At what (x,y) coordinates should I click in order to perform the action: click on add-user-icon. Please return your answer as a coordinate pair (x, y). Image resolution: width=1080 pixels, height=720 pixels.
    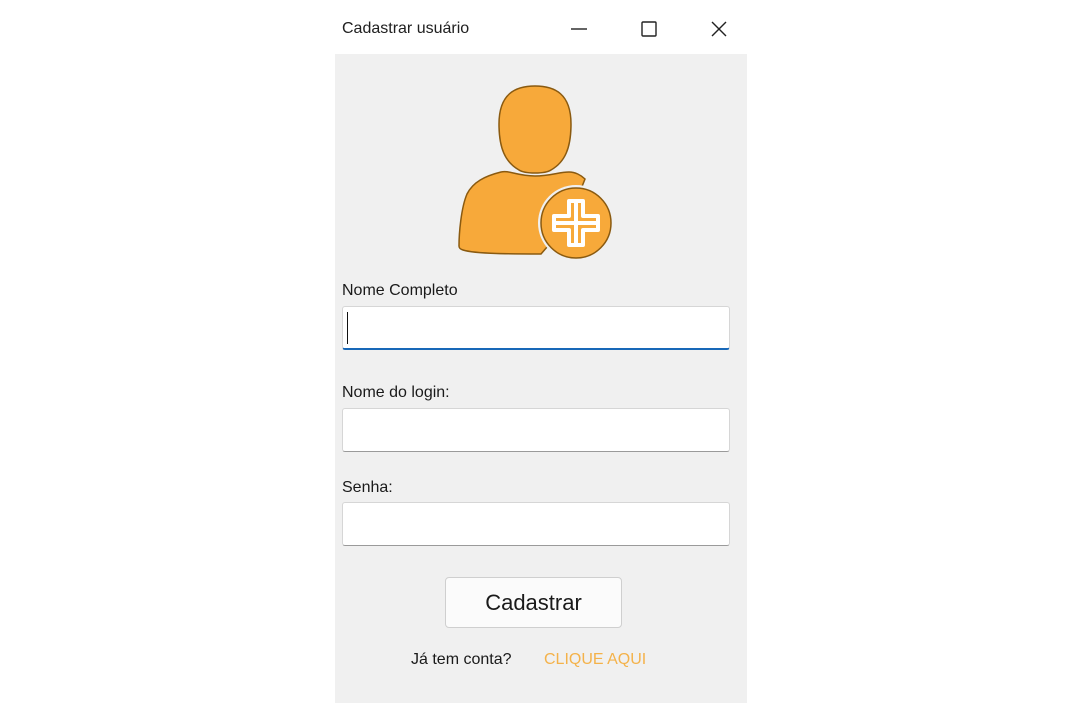
    Looking at the image, I should click on (536, 173).